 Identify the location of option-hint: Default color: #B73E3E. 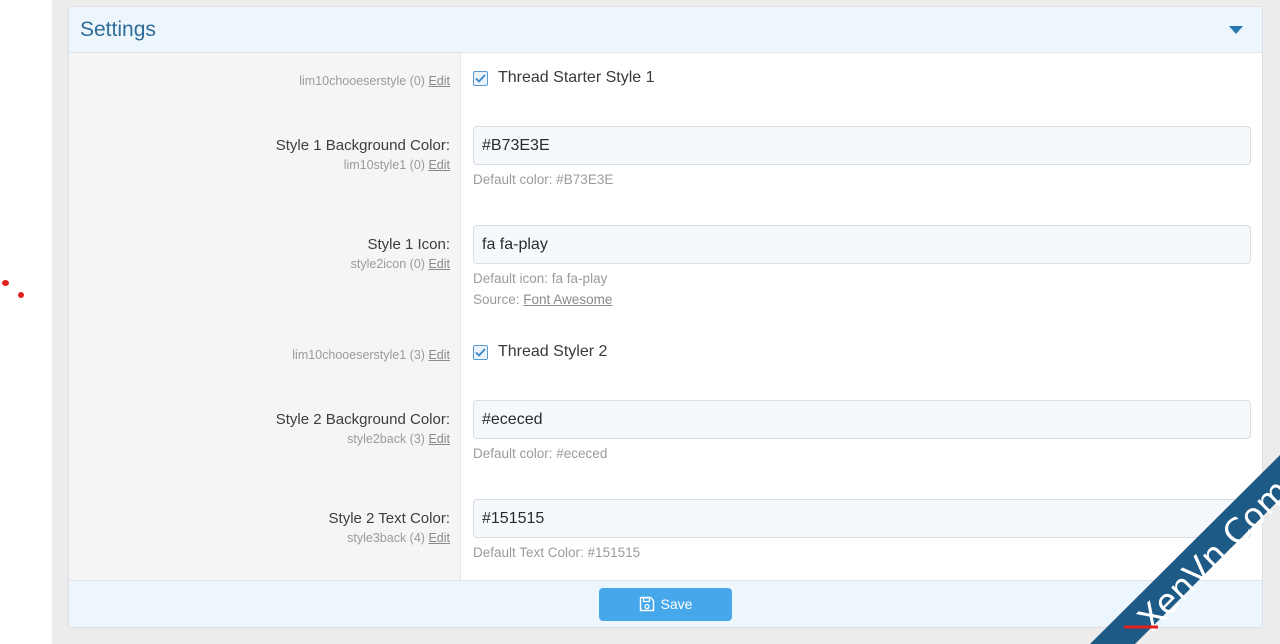
(543, 179).